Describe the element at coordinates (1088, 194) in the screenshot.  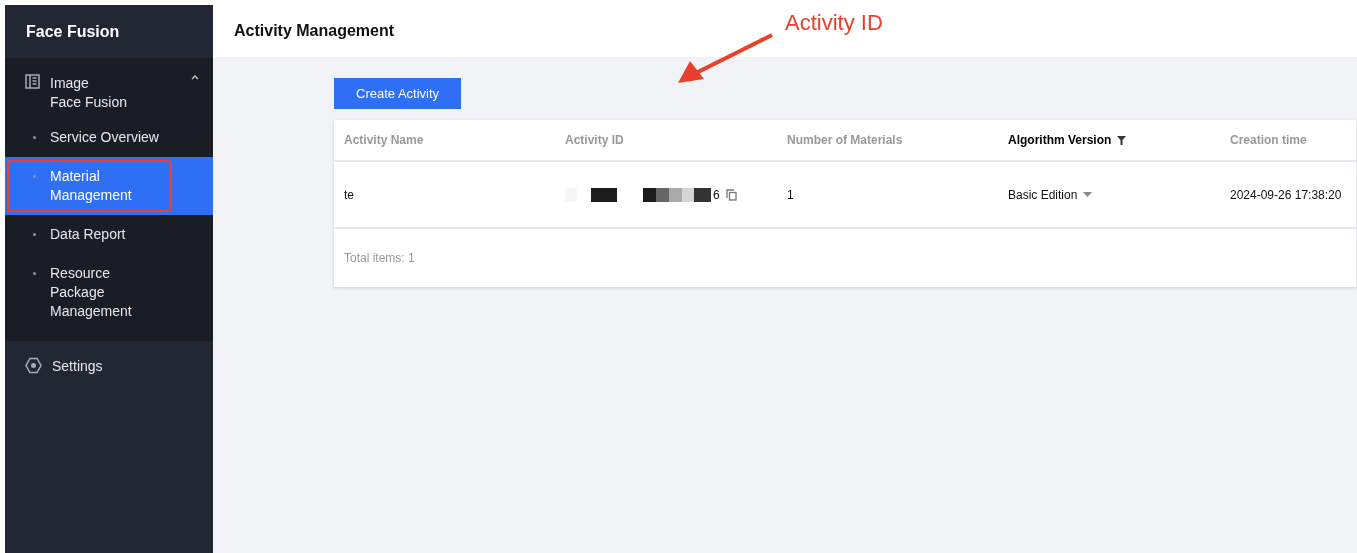
I see `caret-icon` at that location.